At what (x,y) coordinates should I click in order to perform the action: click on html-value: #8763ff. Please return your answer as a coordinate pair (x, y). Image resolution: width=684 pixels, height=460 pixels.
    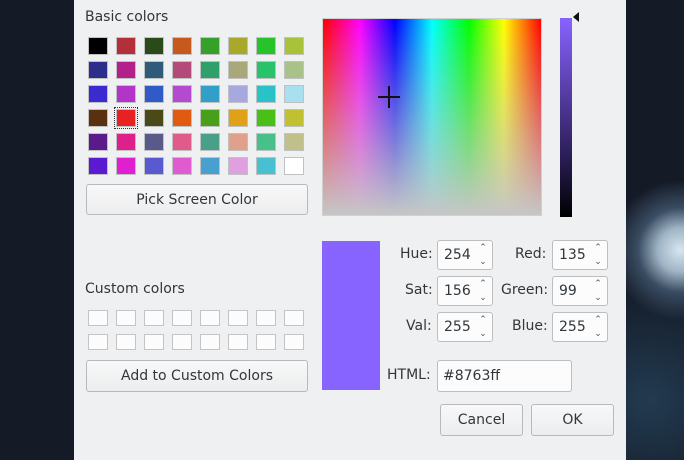
    Looking at the image, I should click on (472, 376).